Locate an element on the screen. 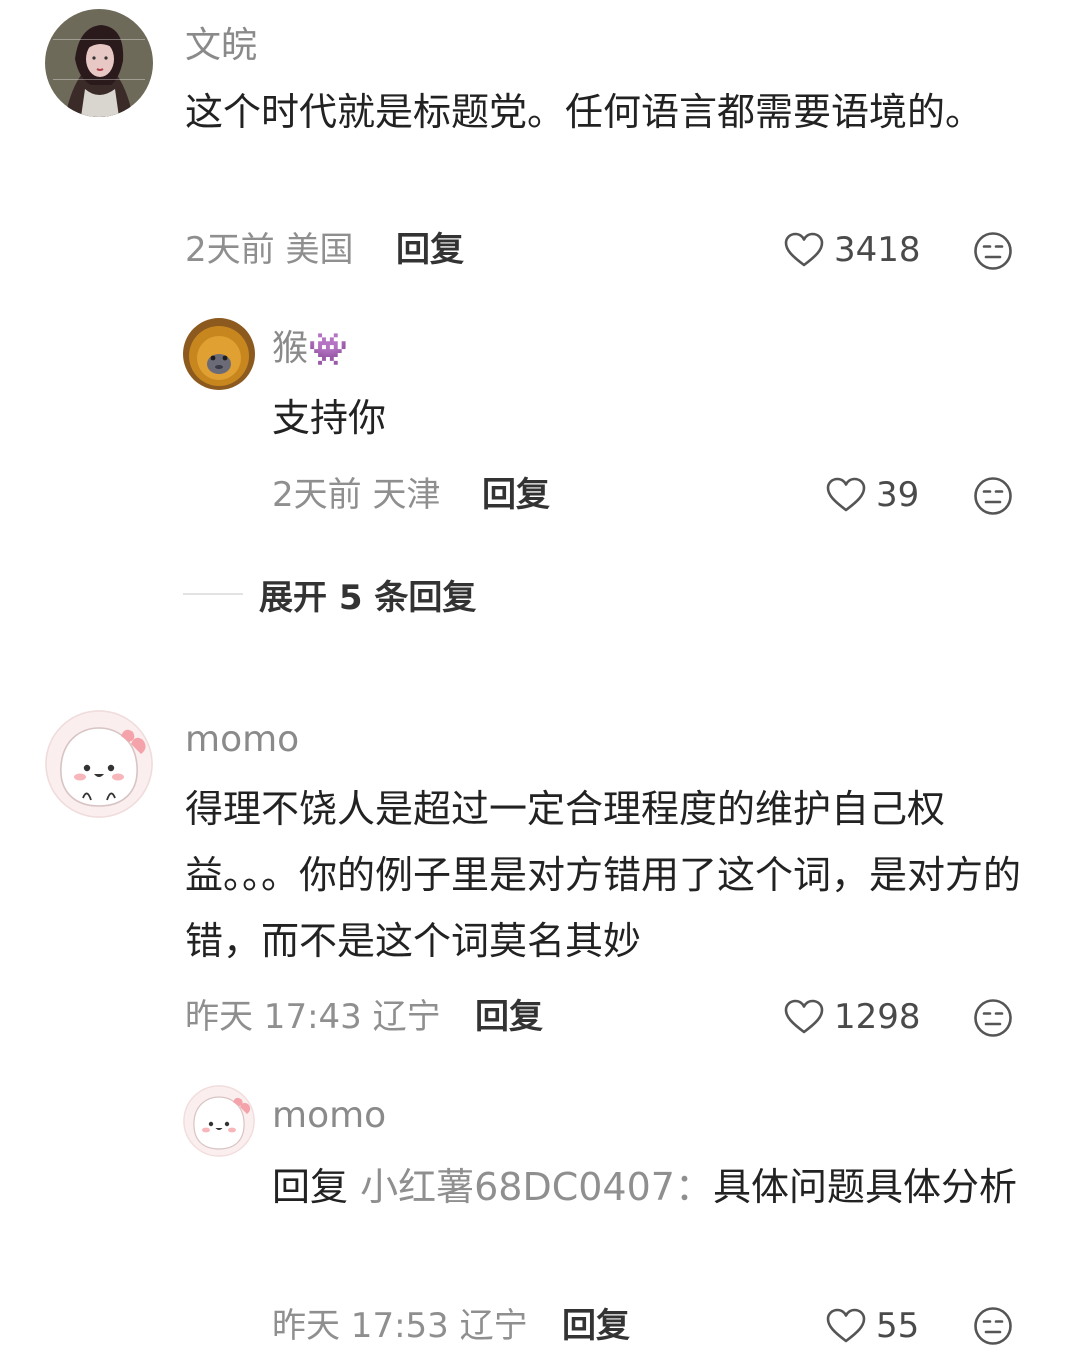 This screenshot has width=1080, height=1370. reply-text: 支持你 is located at coordinates (329, 418).